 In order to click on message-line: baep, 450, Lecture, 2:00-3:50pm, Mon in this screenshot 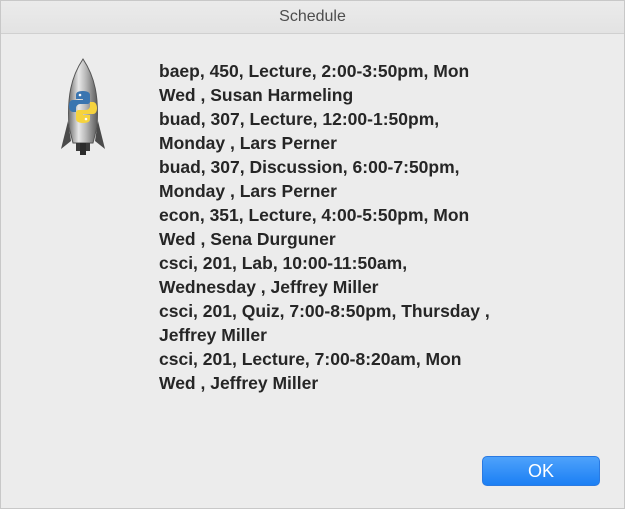, I will do `click(314, 71)`.